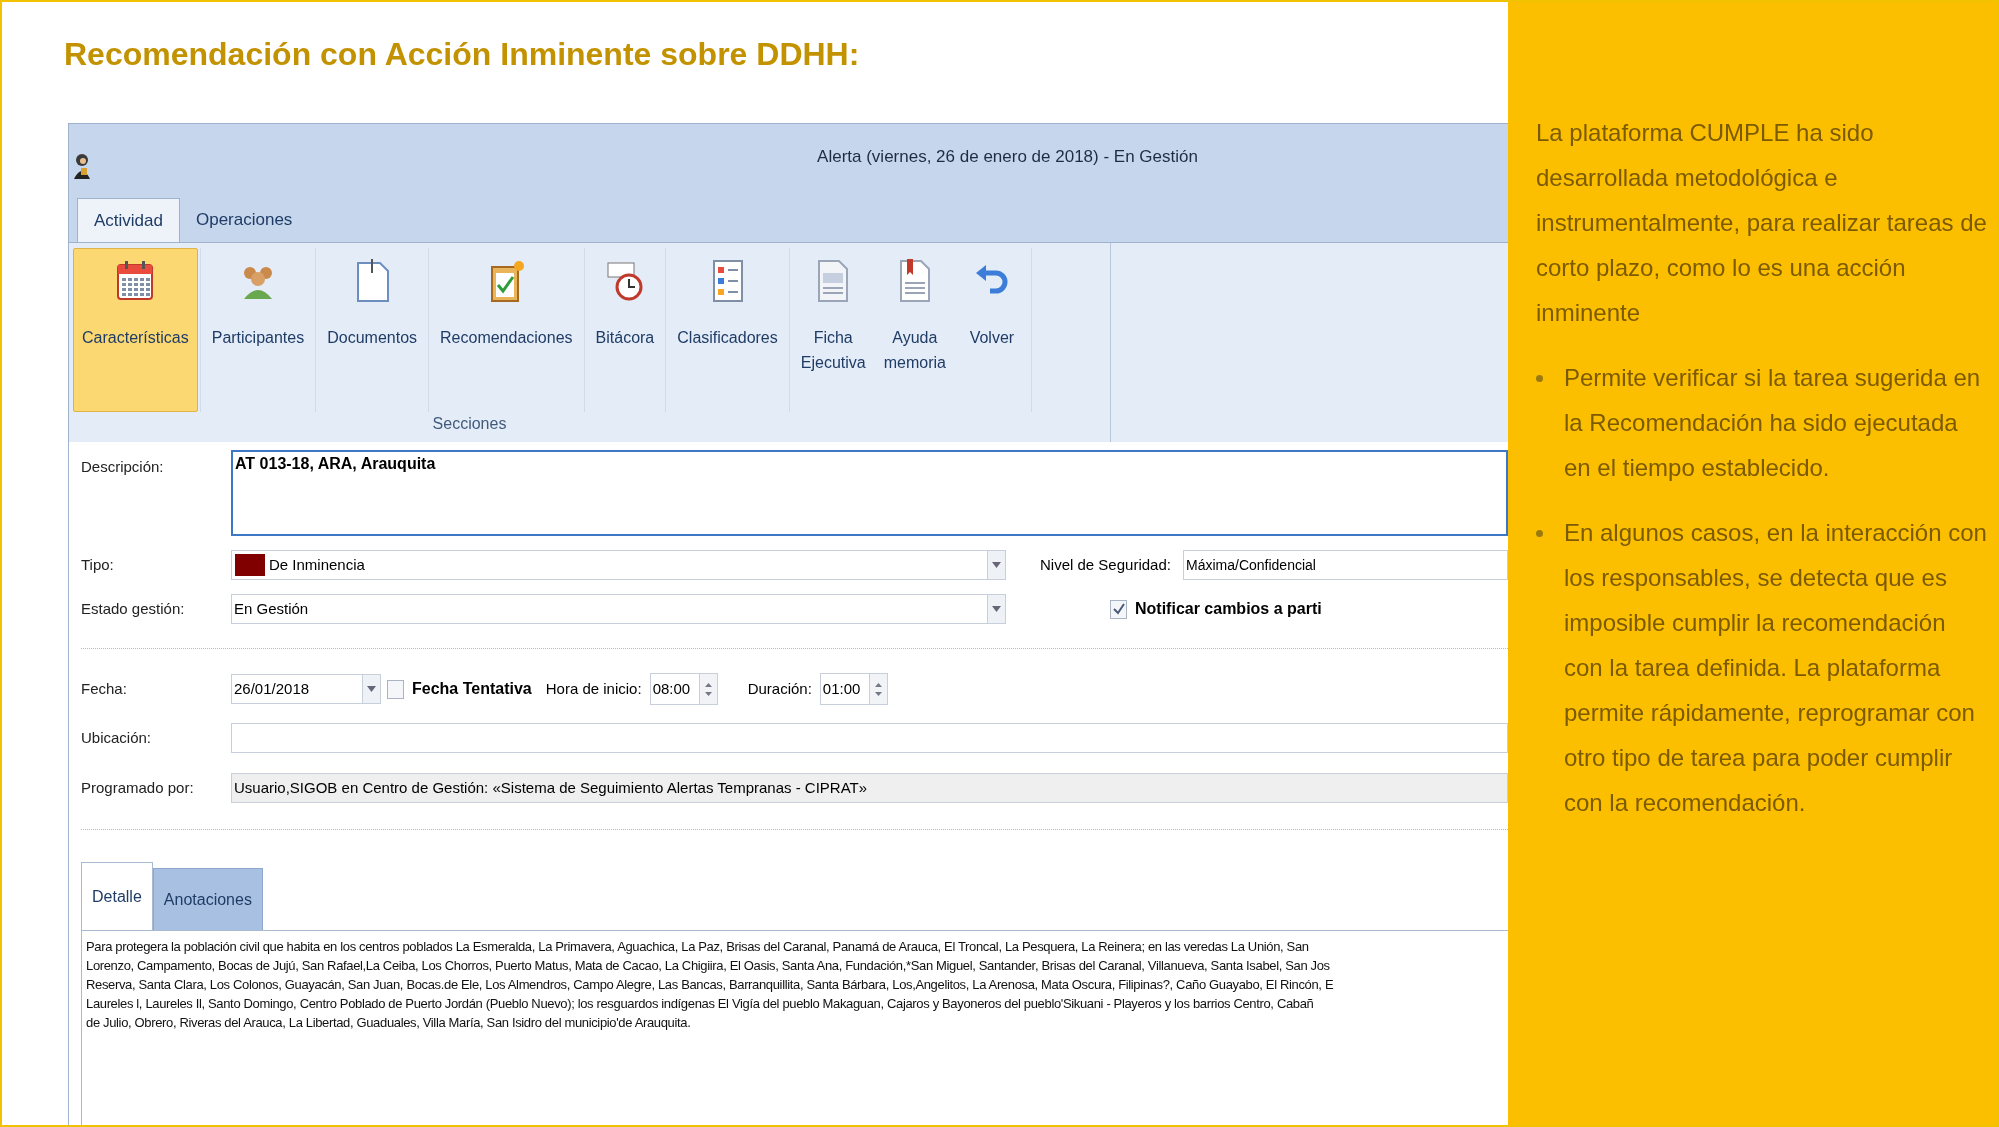 This screenshot has width=1999, height=1127. What do you see at coordinates (869, 738) in the screenshot?
I see `location-field` at bounding box center [869, 738].